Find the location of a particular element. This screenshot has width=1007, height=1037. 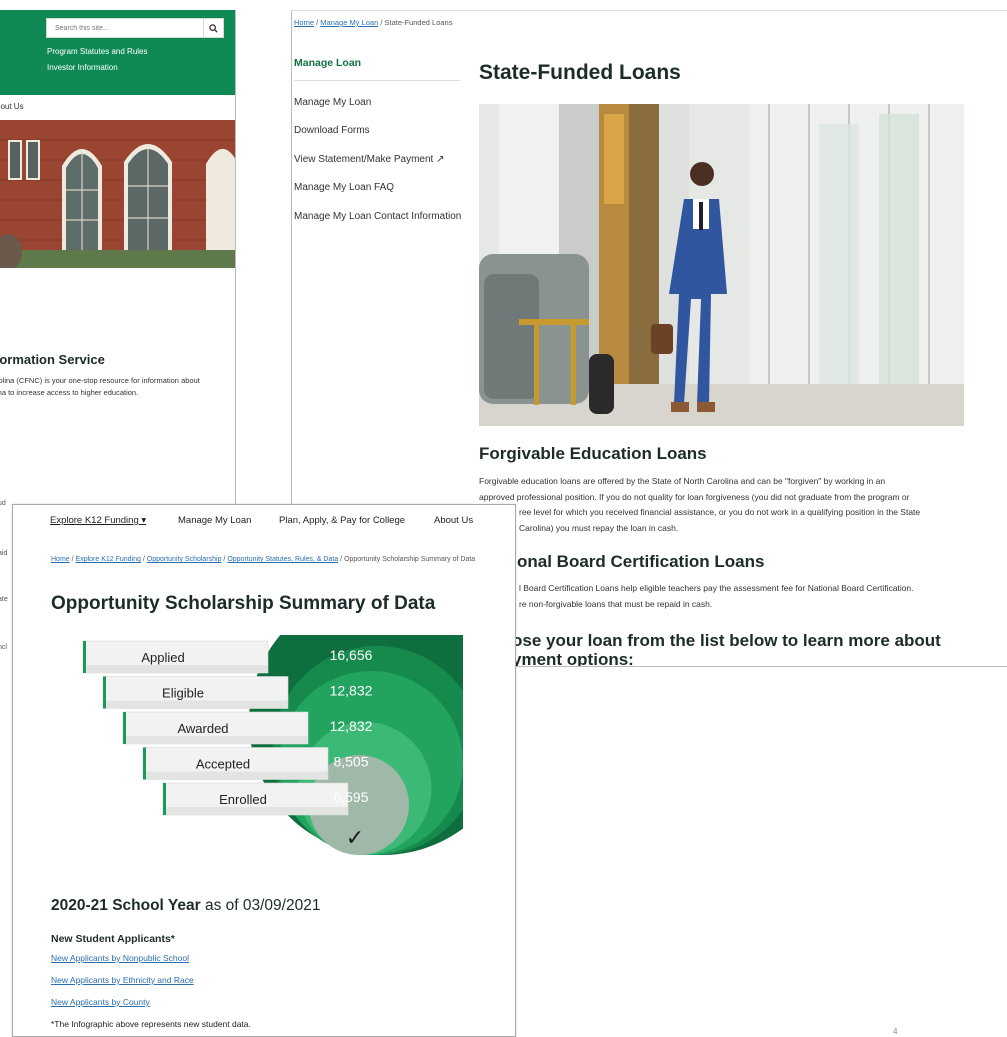

nav-explore-k12-funding: Explore K12 Funding ▾ is located at coordinates (98, 520).